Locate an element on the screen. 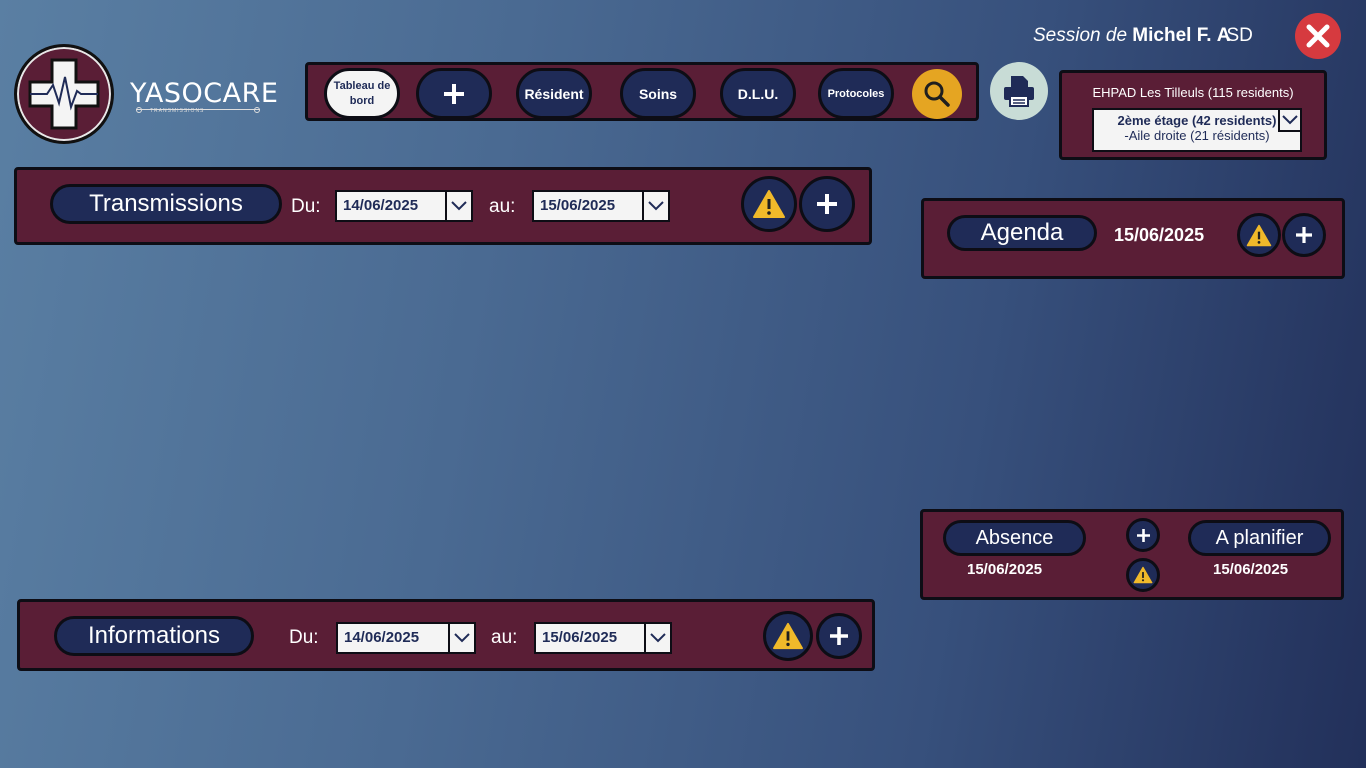 This screenshot has width=1366, height=768. agenda-date: 15/06/2025 is located at coordinates (1159, 235).